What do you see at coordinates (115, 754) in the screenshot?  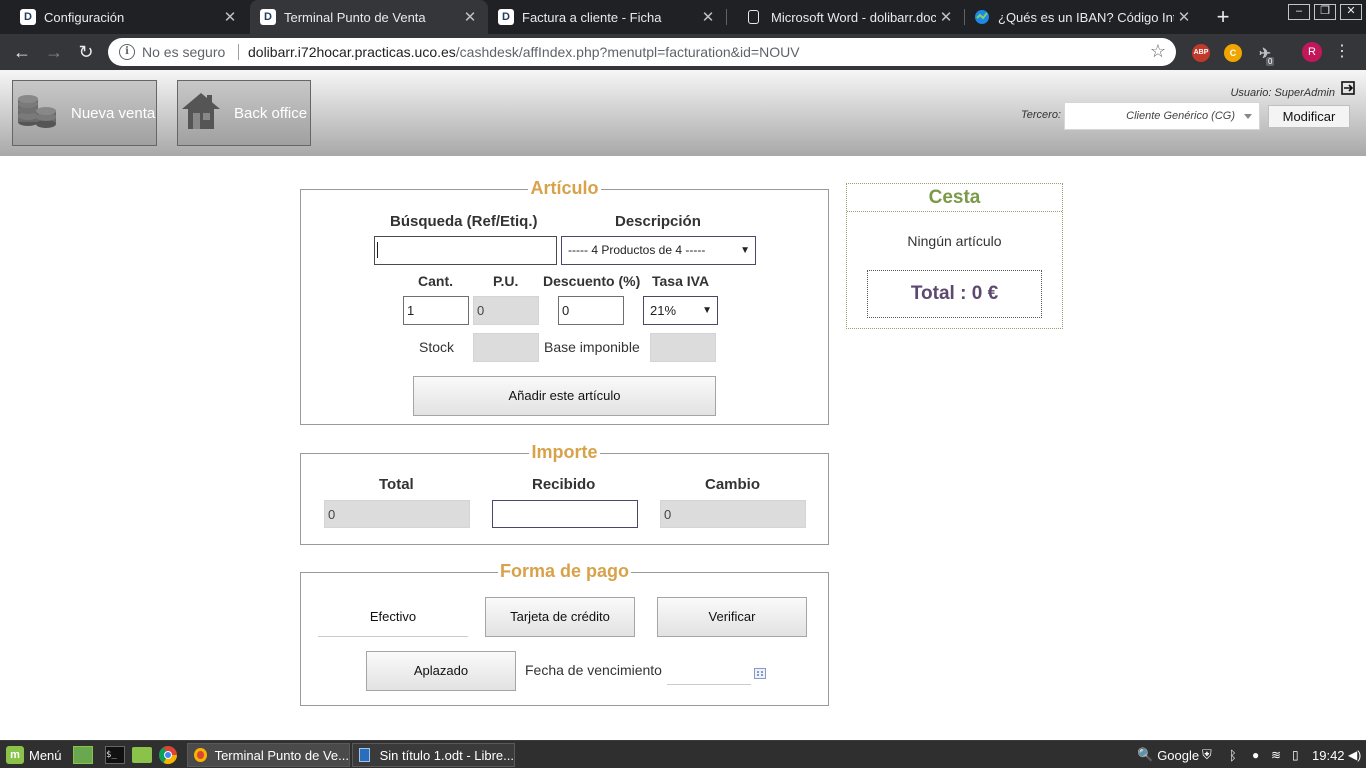 I see `terminal-icon: $_` at bounding box center [115, 754].